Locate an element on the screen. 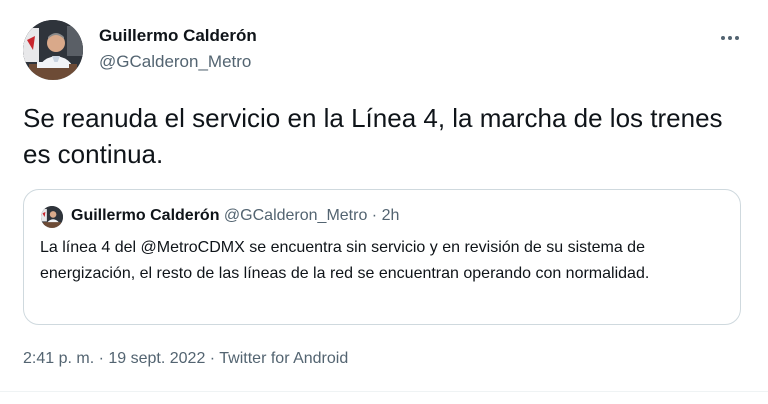  quoted-tweet-header: Guillermo Calderón @GCalderon_Metro · 2h is located at coordinates (235, 216).